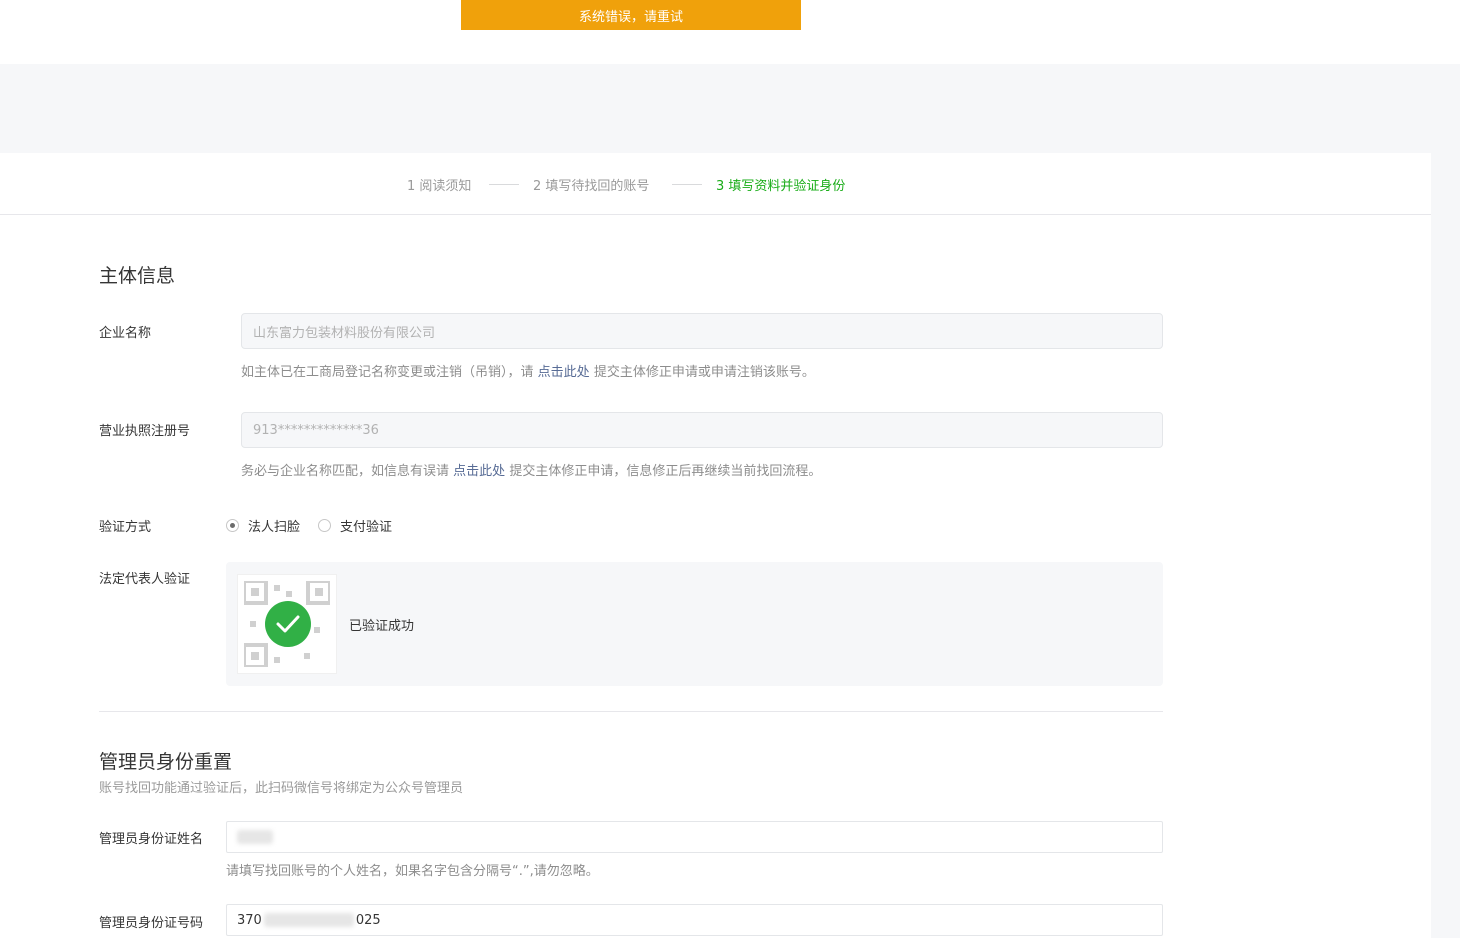 The width and height of the screenshot is (1460, 938). I want to click on admin-id-prefix: 370, so click(249, 920).